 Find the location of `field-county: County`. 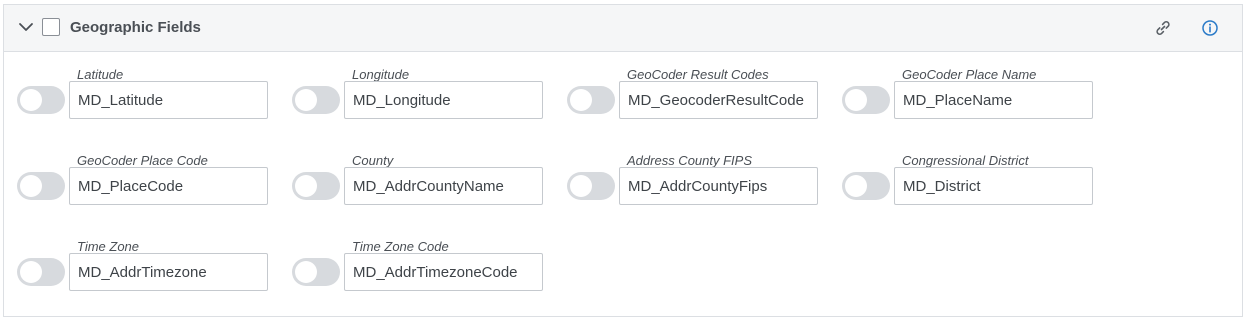

field-county: County is located at coordinates (422, 188).